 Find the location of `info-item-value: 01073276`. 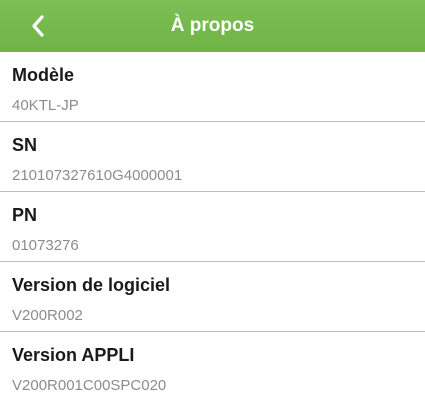

info-item-value: 01073276 is located at coordinates (45, 245).